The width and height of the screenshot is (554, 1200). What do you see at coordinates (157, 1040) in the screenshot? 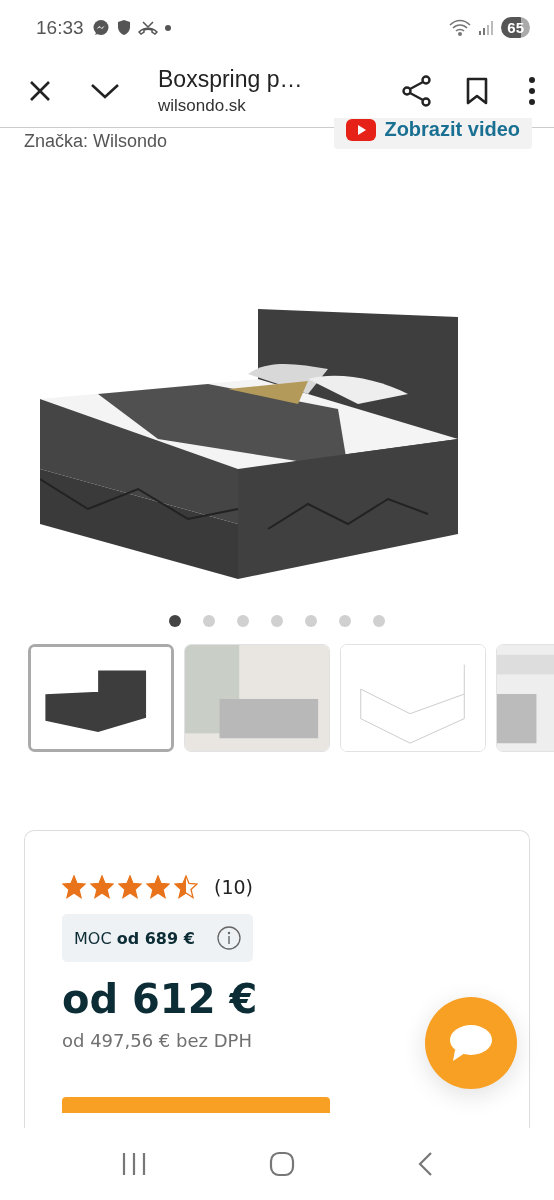
I see `price-without-vat-text: od 497,56 € bez DPH` at bounding box center [157, 1040].